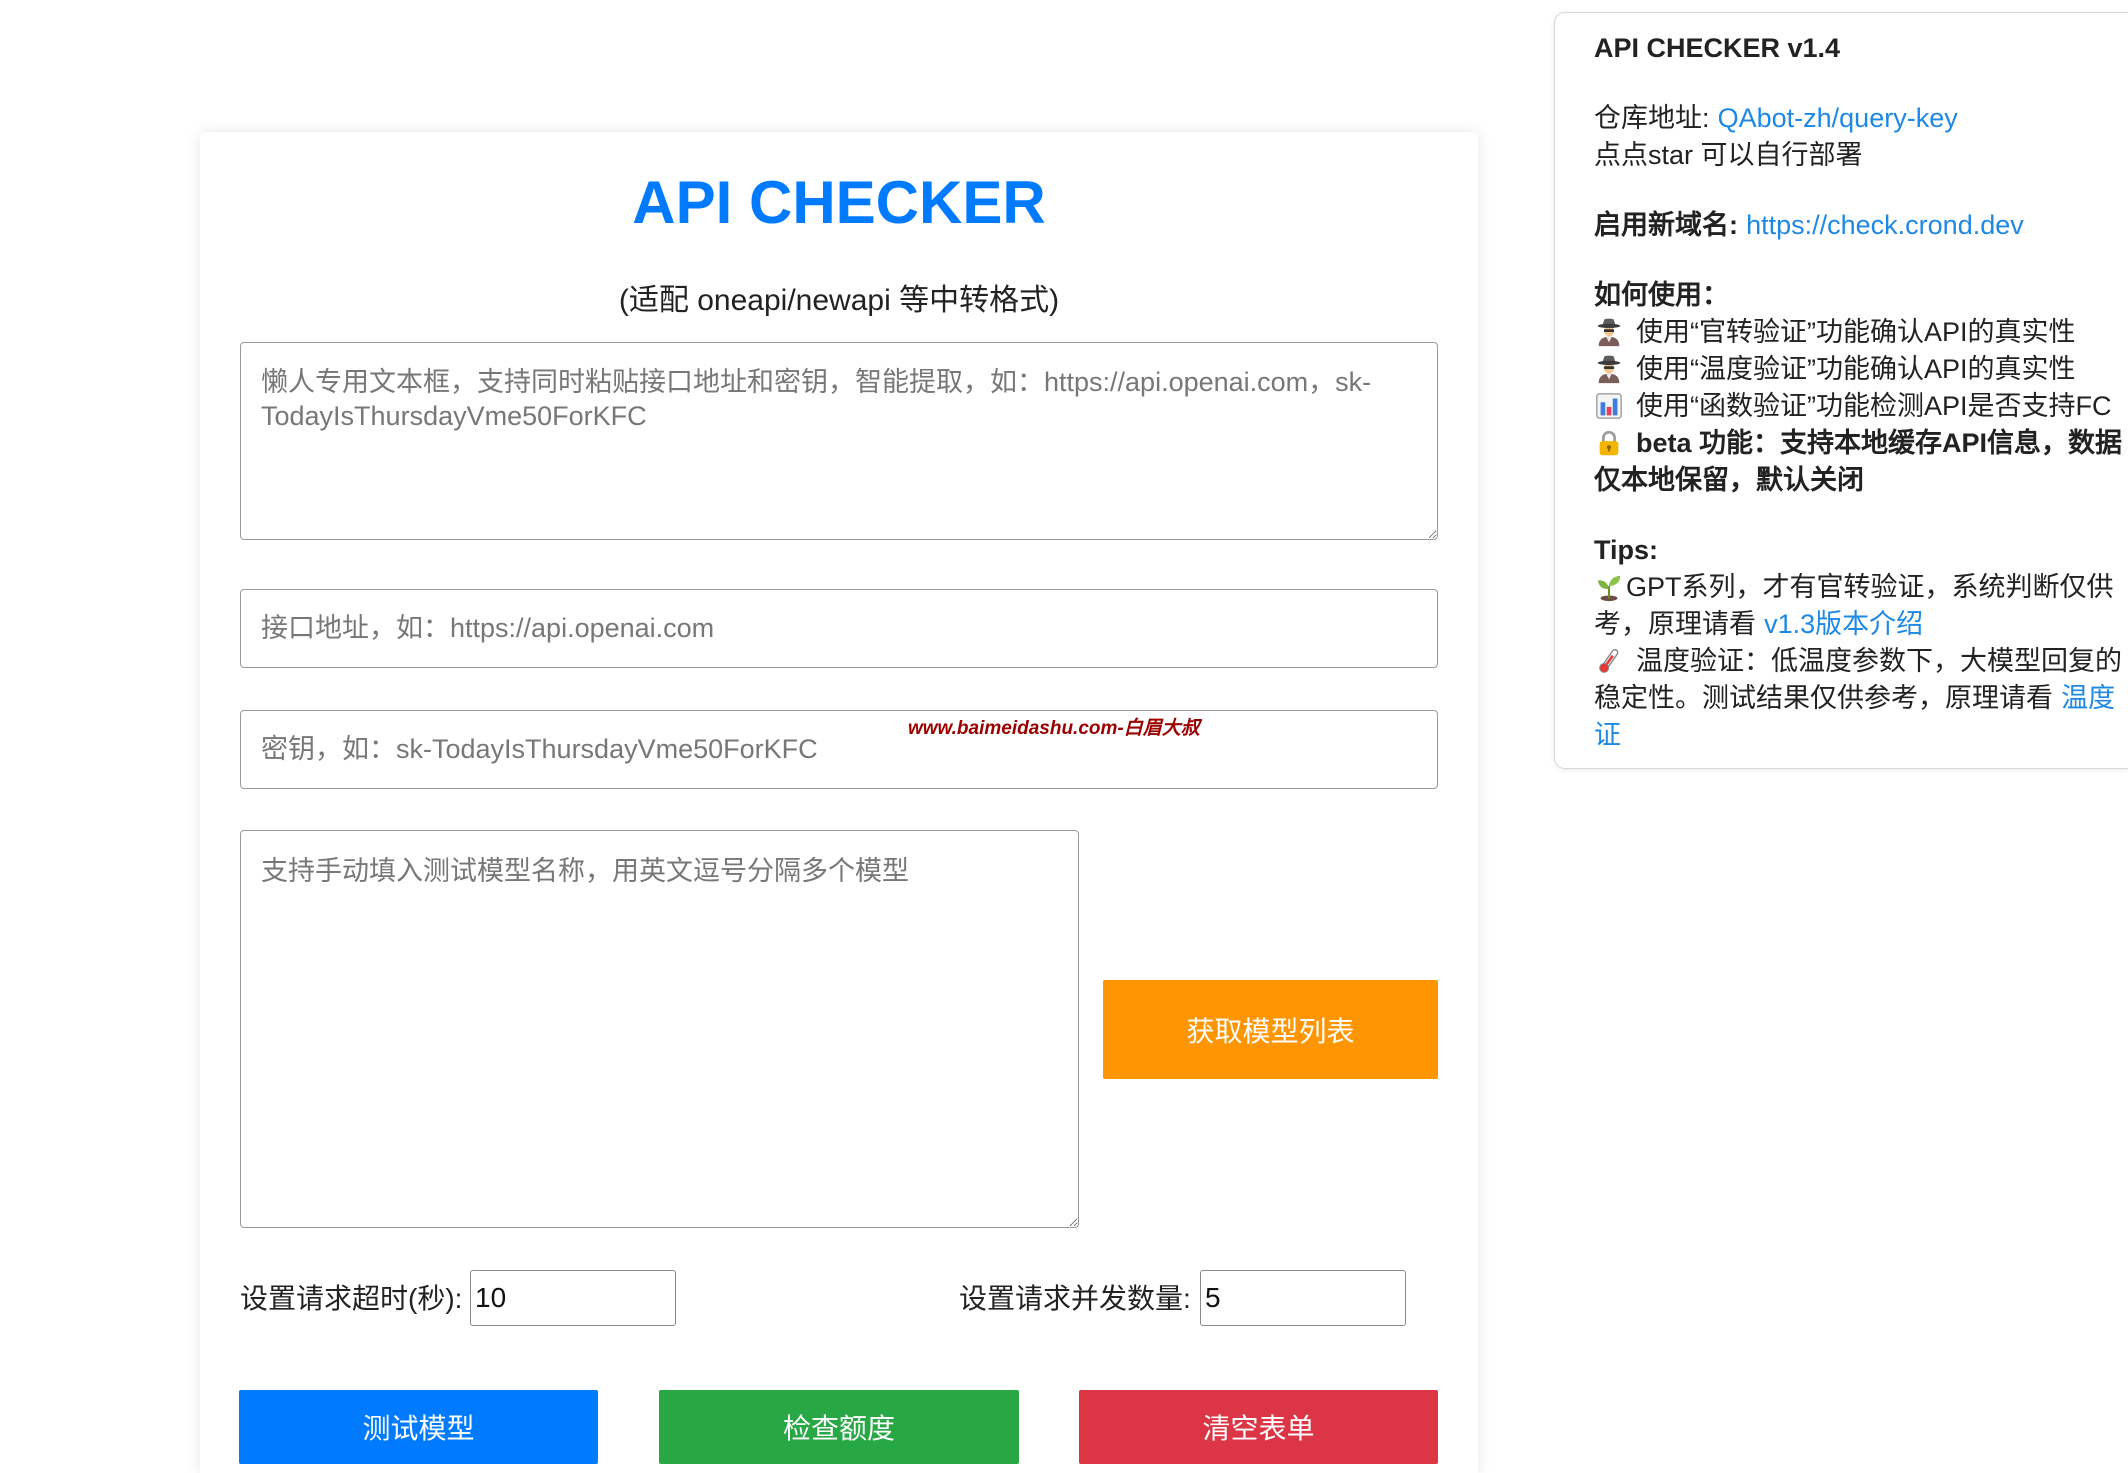 The height and width of the screenshot is (1473, 2128). What do you see at coordinates (1861, 735) in the screenshot?
I see `tip-temperature-line-end: 证` at bounding box center [1861, 735].